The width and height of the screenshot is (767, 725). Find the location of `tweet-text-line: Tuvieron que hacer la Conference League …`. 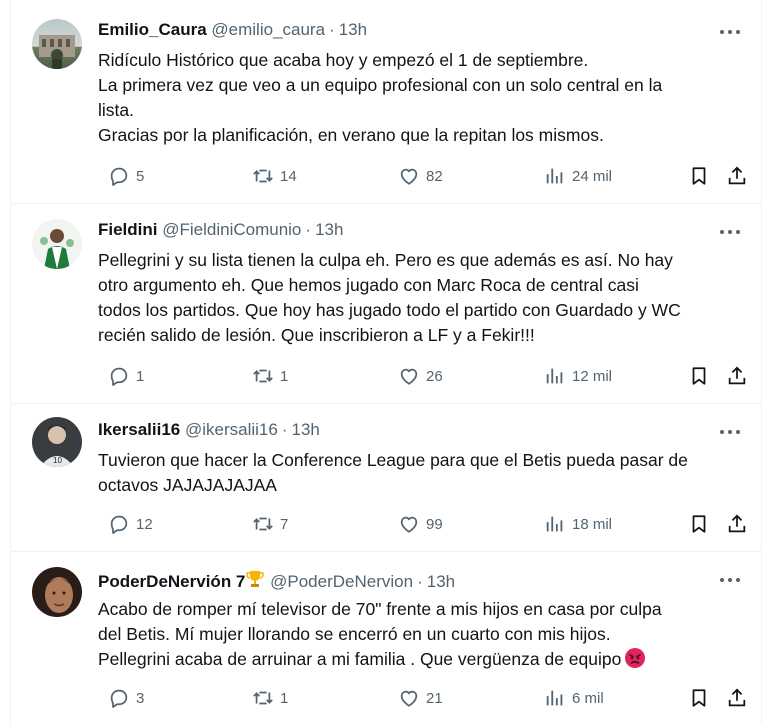

tweet-text-line: Tuvieron que hacer la Conference League … is located at coordinates (393, 460).